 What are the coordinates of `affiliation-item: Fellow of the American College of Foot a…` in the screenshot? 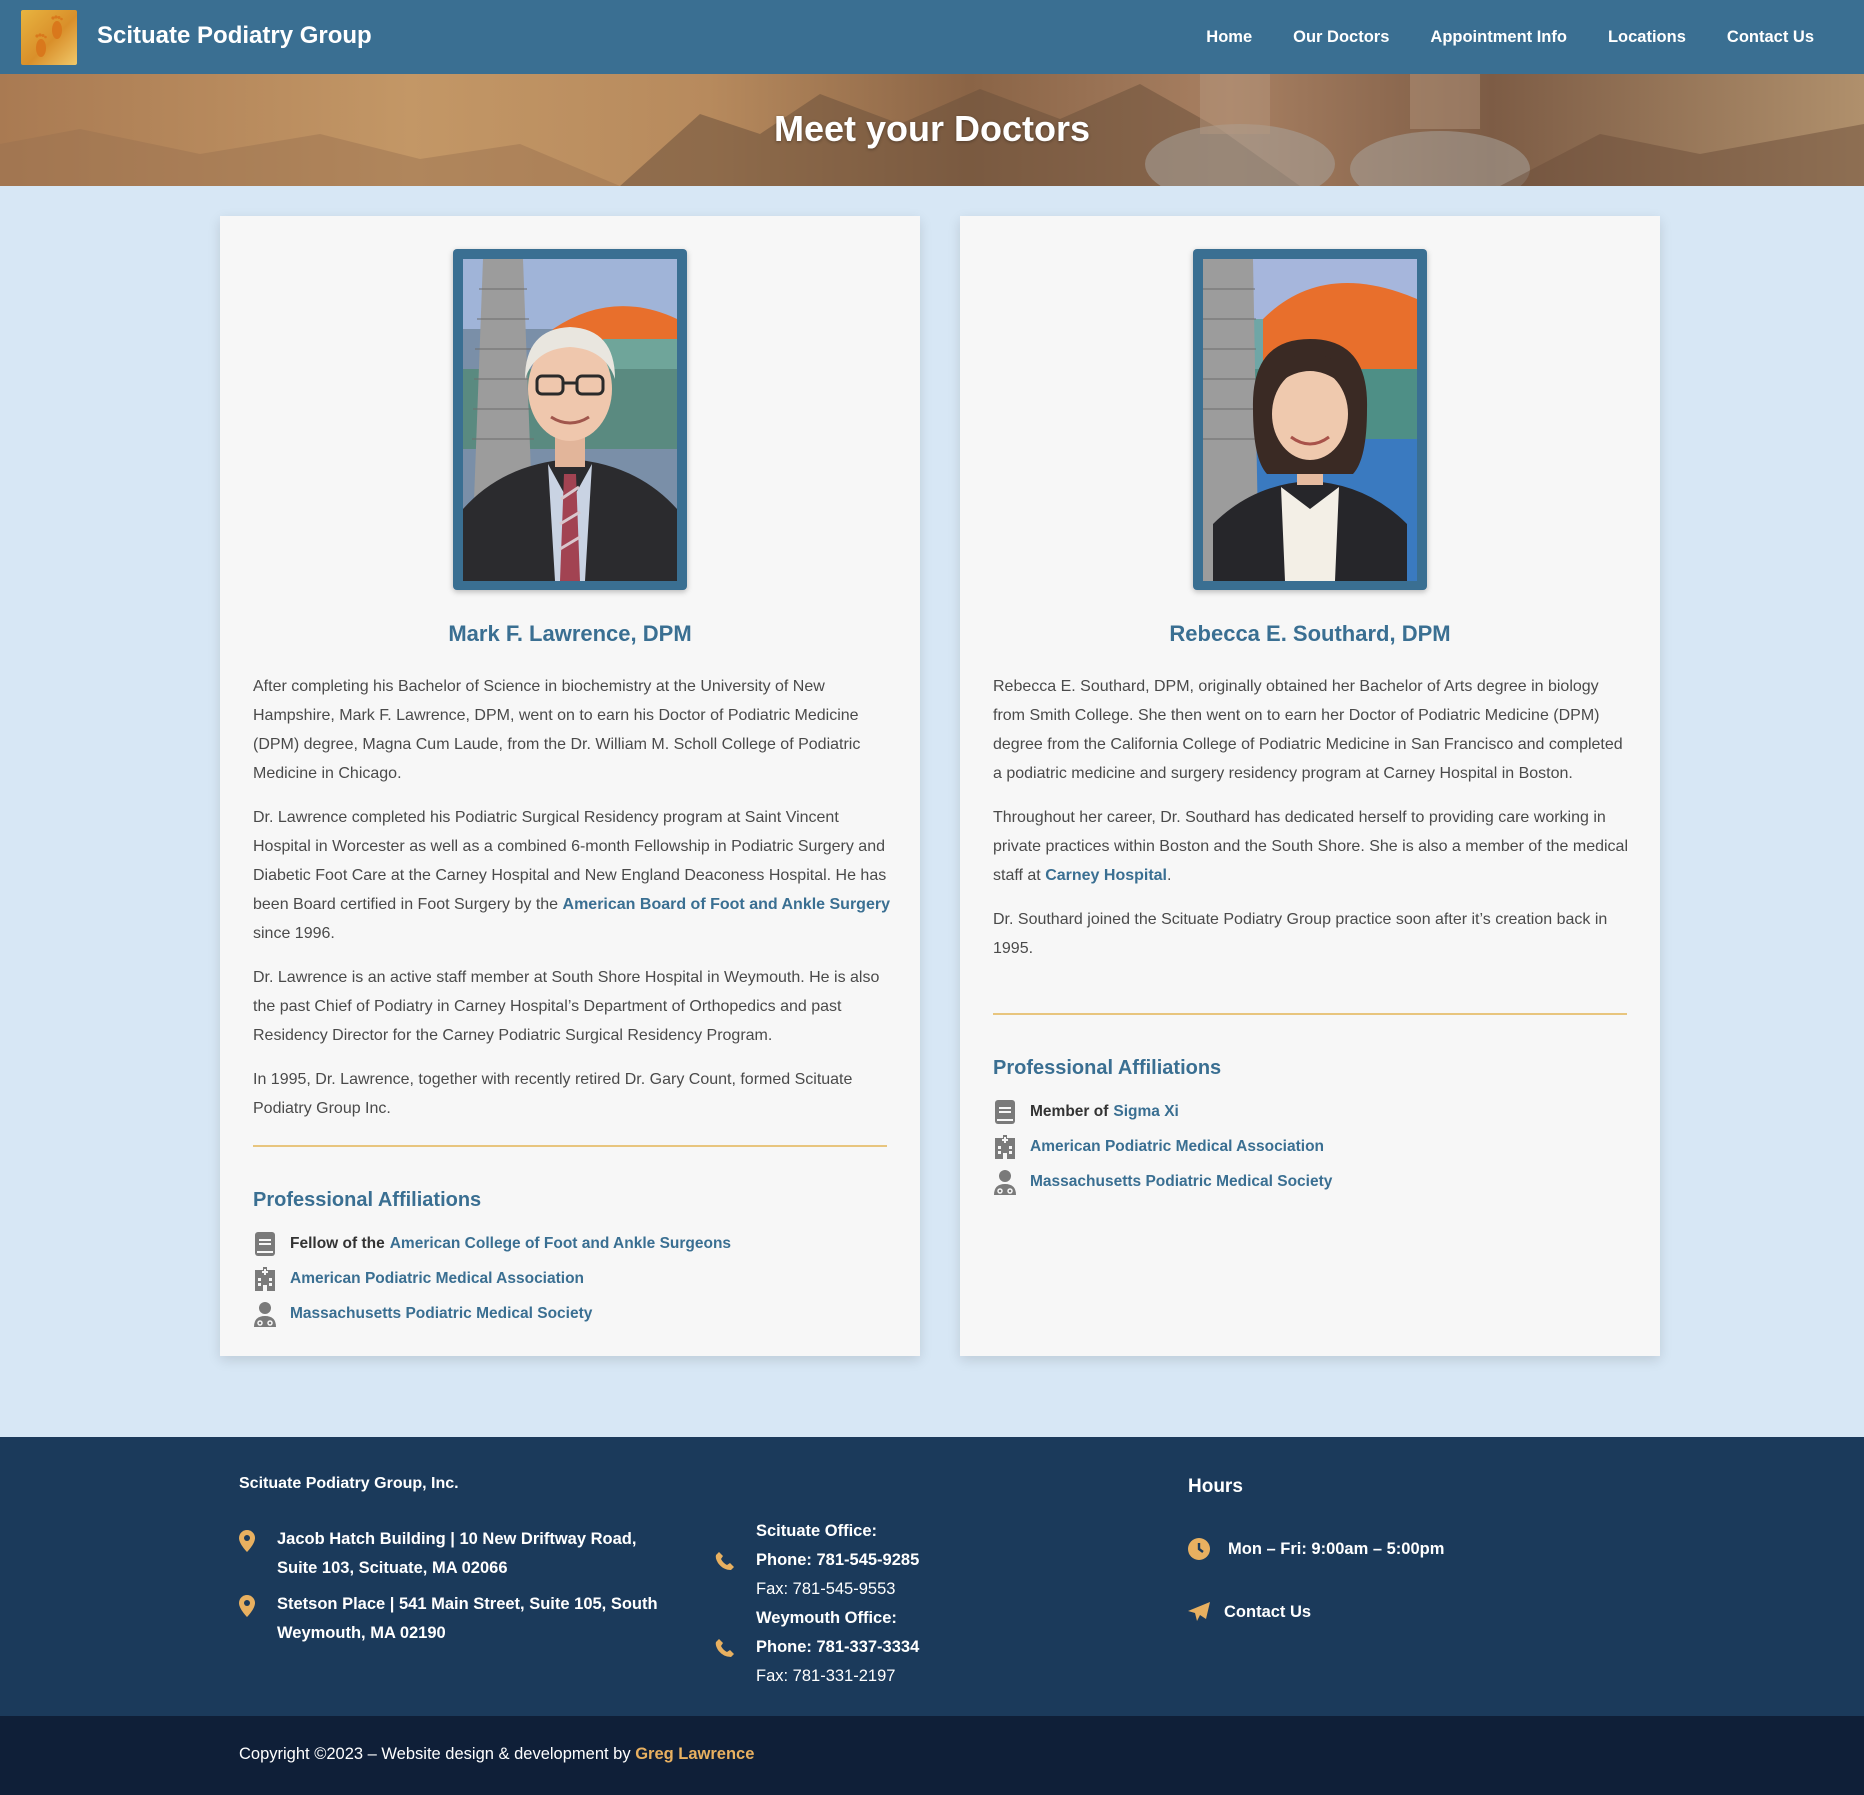 It's located at (573, 1243).